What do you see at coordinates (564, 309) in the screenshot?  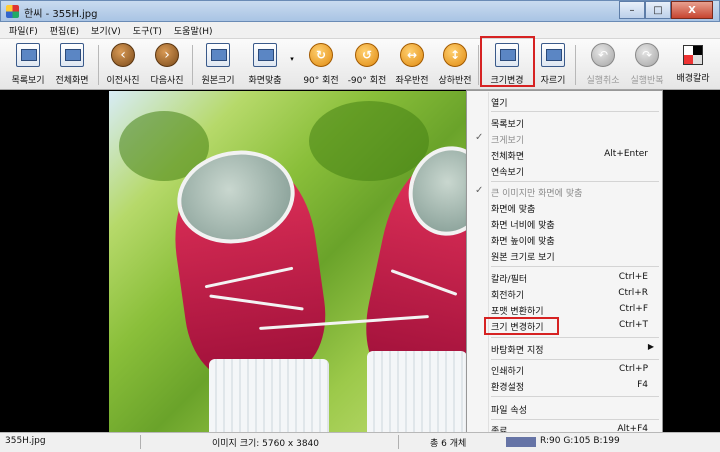 I see `menu-item-convert-format: 포맷 변환하기 Ctrl+F` at bounding box center [564, 309].